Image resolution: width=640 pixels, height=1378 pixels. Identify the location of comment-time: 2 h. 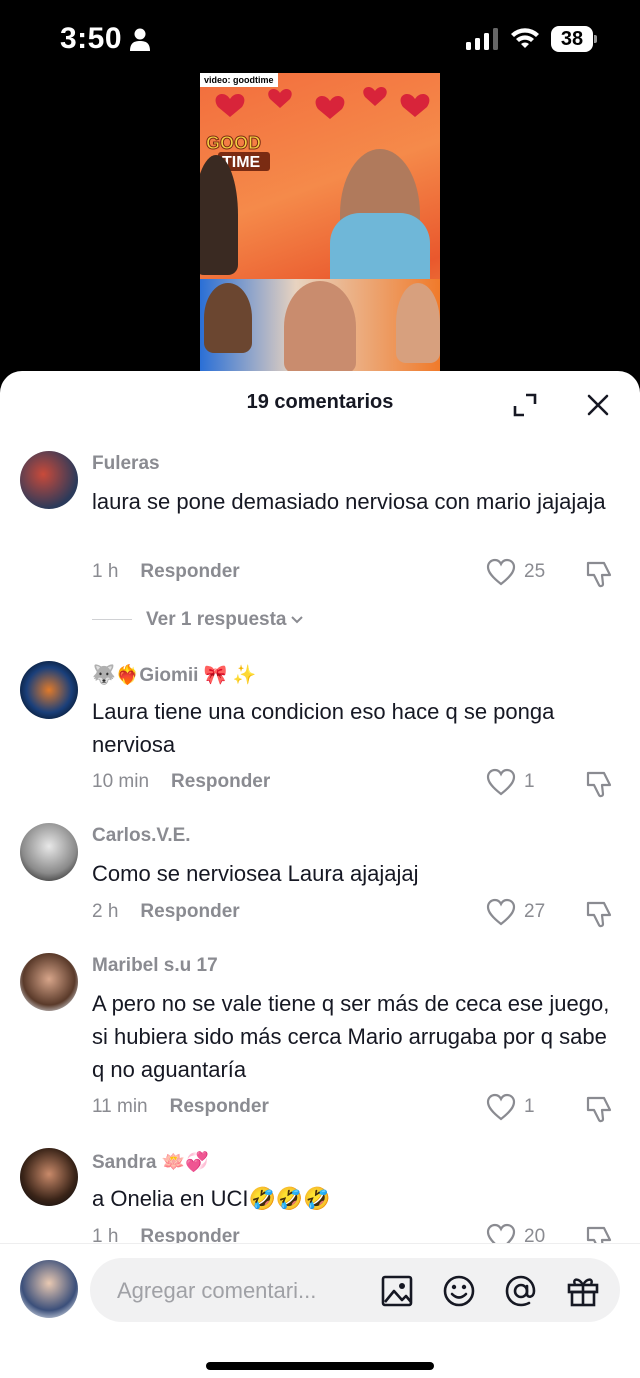
(105, 911).